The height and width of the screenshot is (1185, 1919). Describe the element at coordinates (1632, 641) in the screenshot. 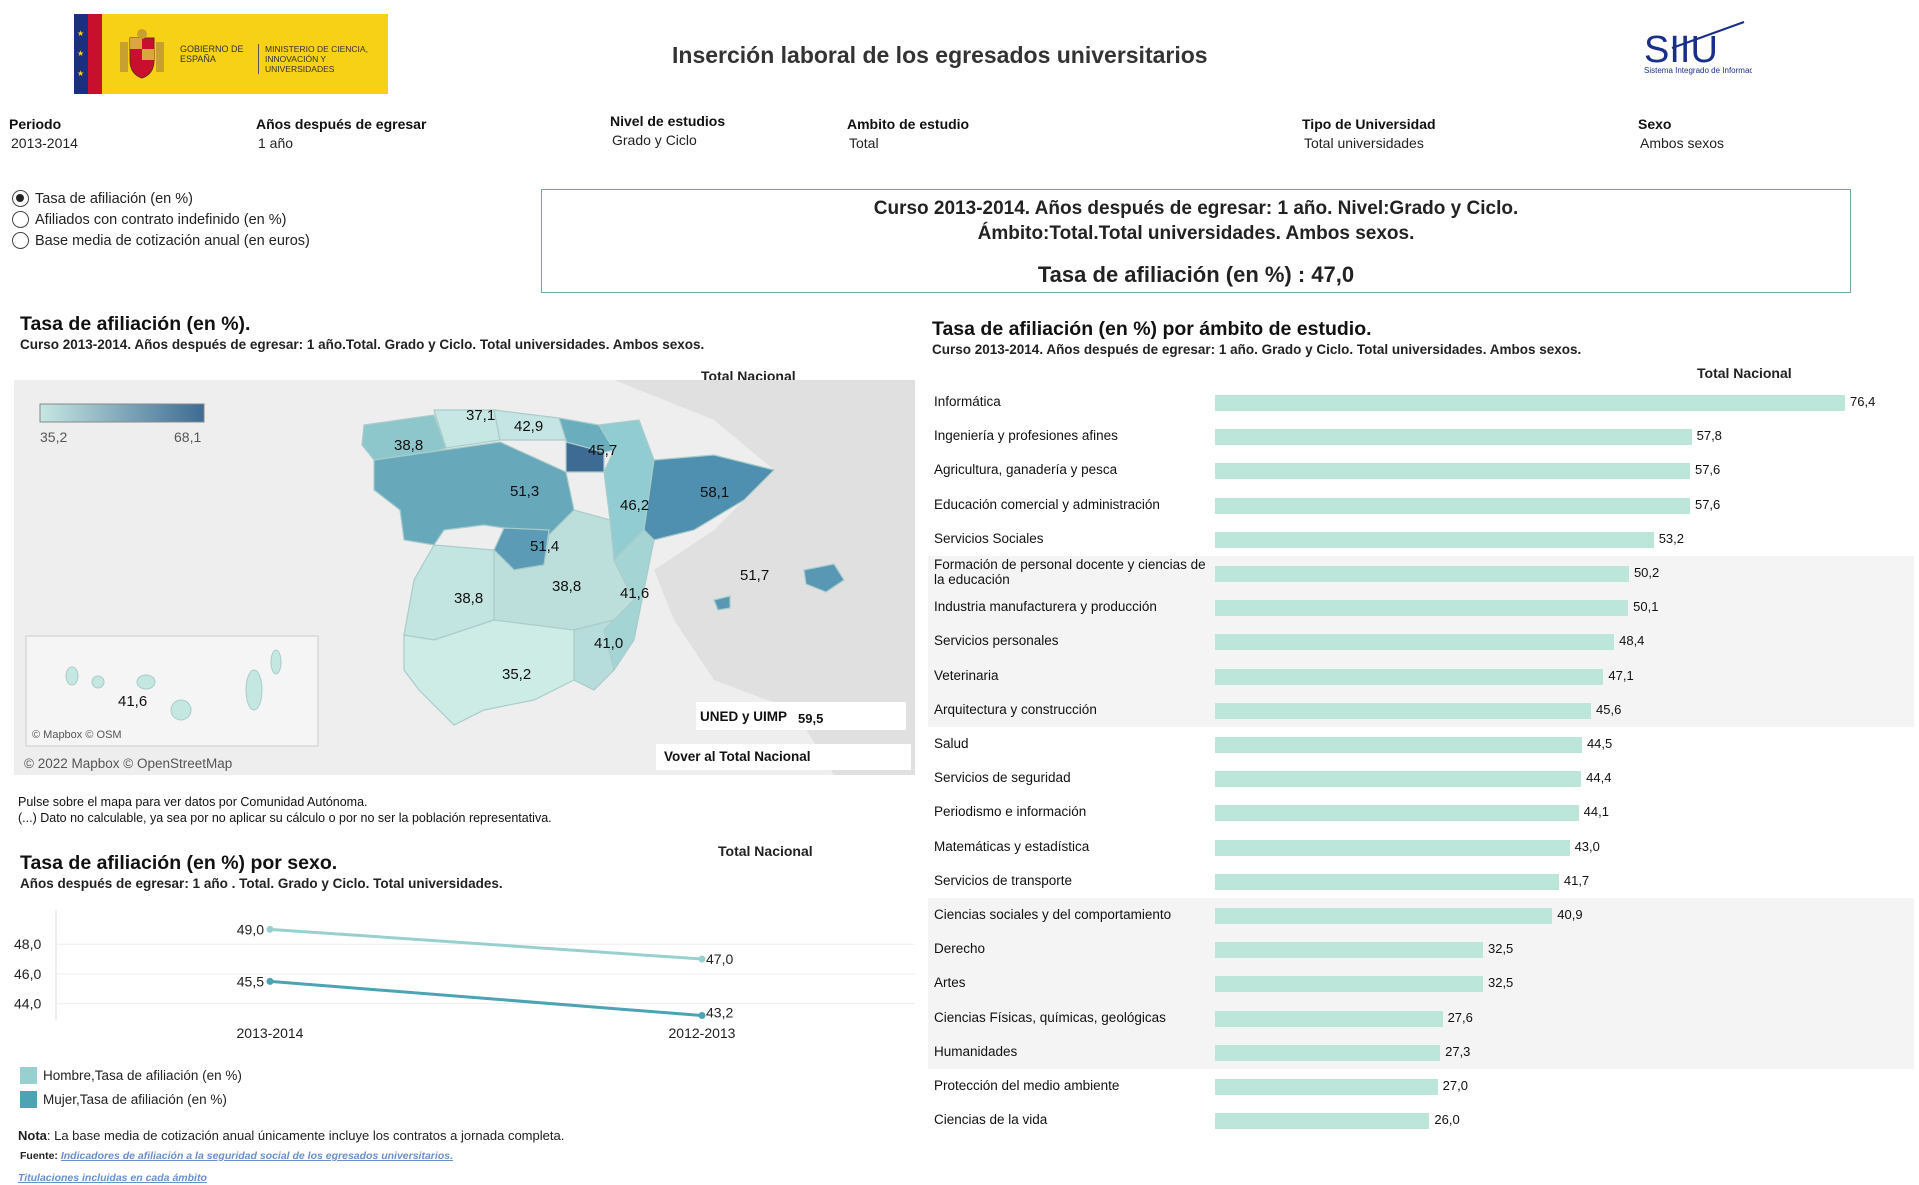

I see `bar-value-label: 48,4` at that location.